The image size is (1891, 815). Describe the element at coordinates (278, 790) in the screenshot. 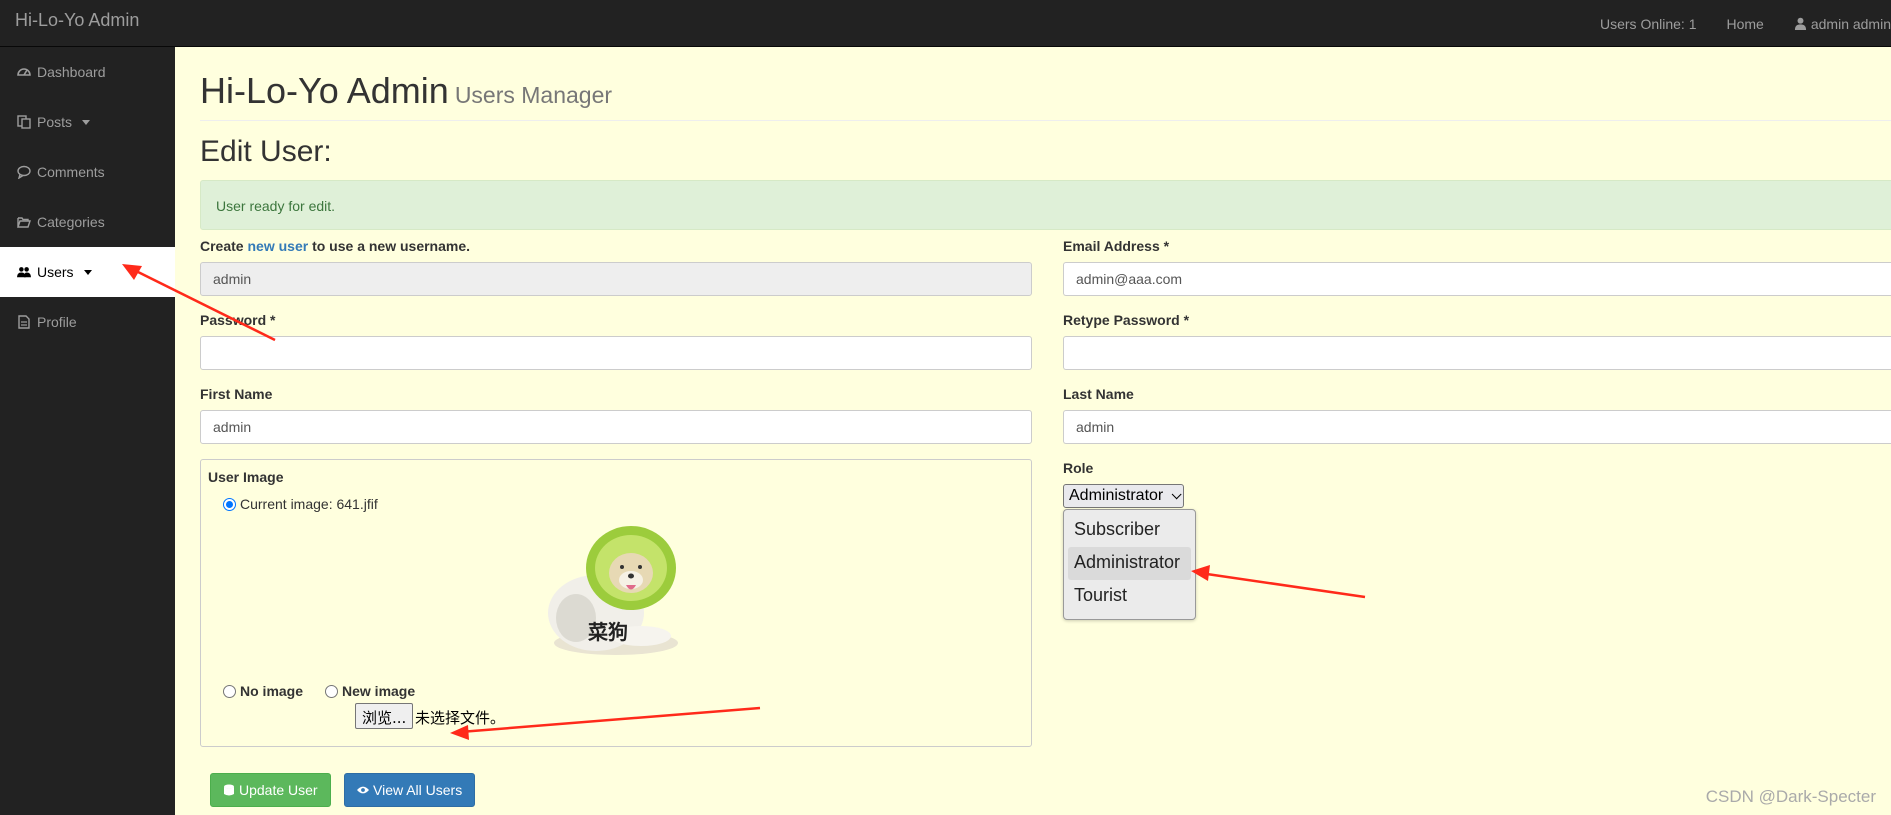

I see `update-user-label: Update User` at that location.